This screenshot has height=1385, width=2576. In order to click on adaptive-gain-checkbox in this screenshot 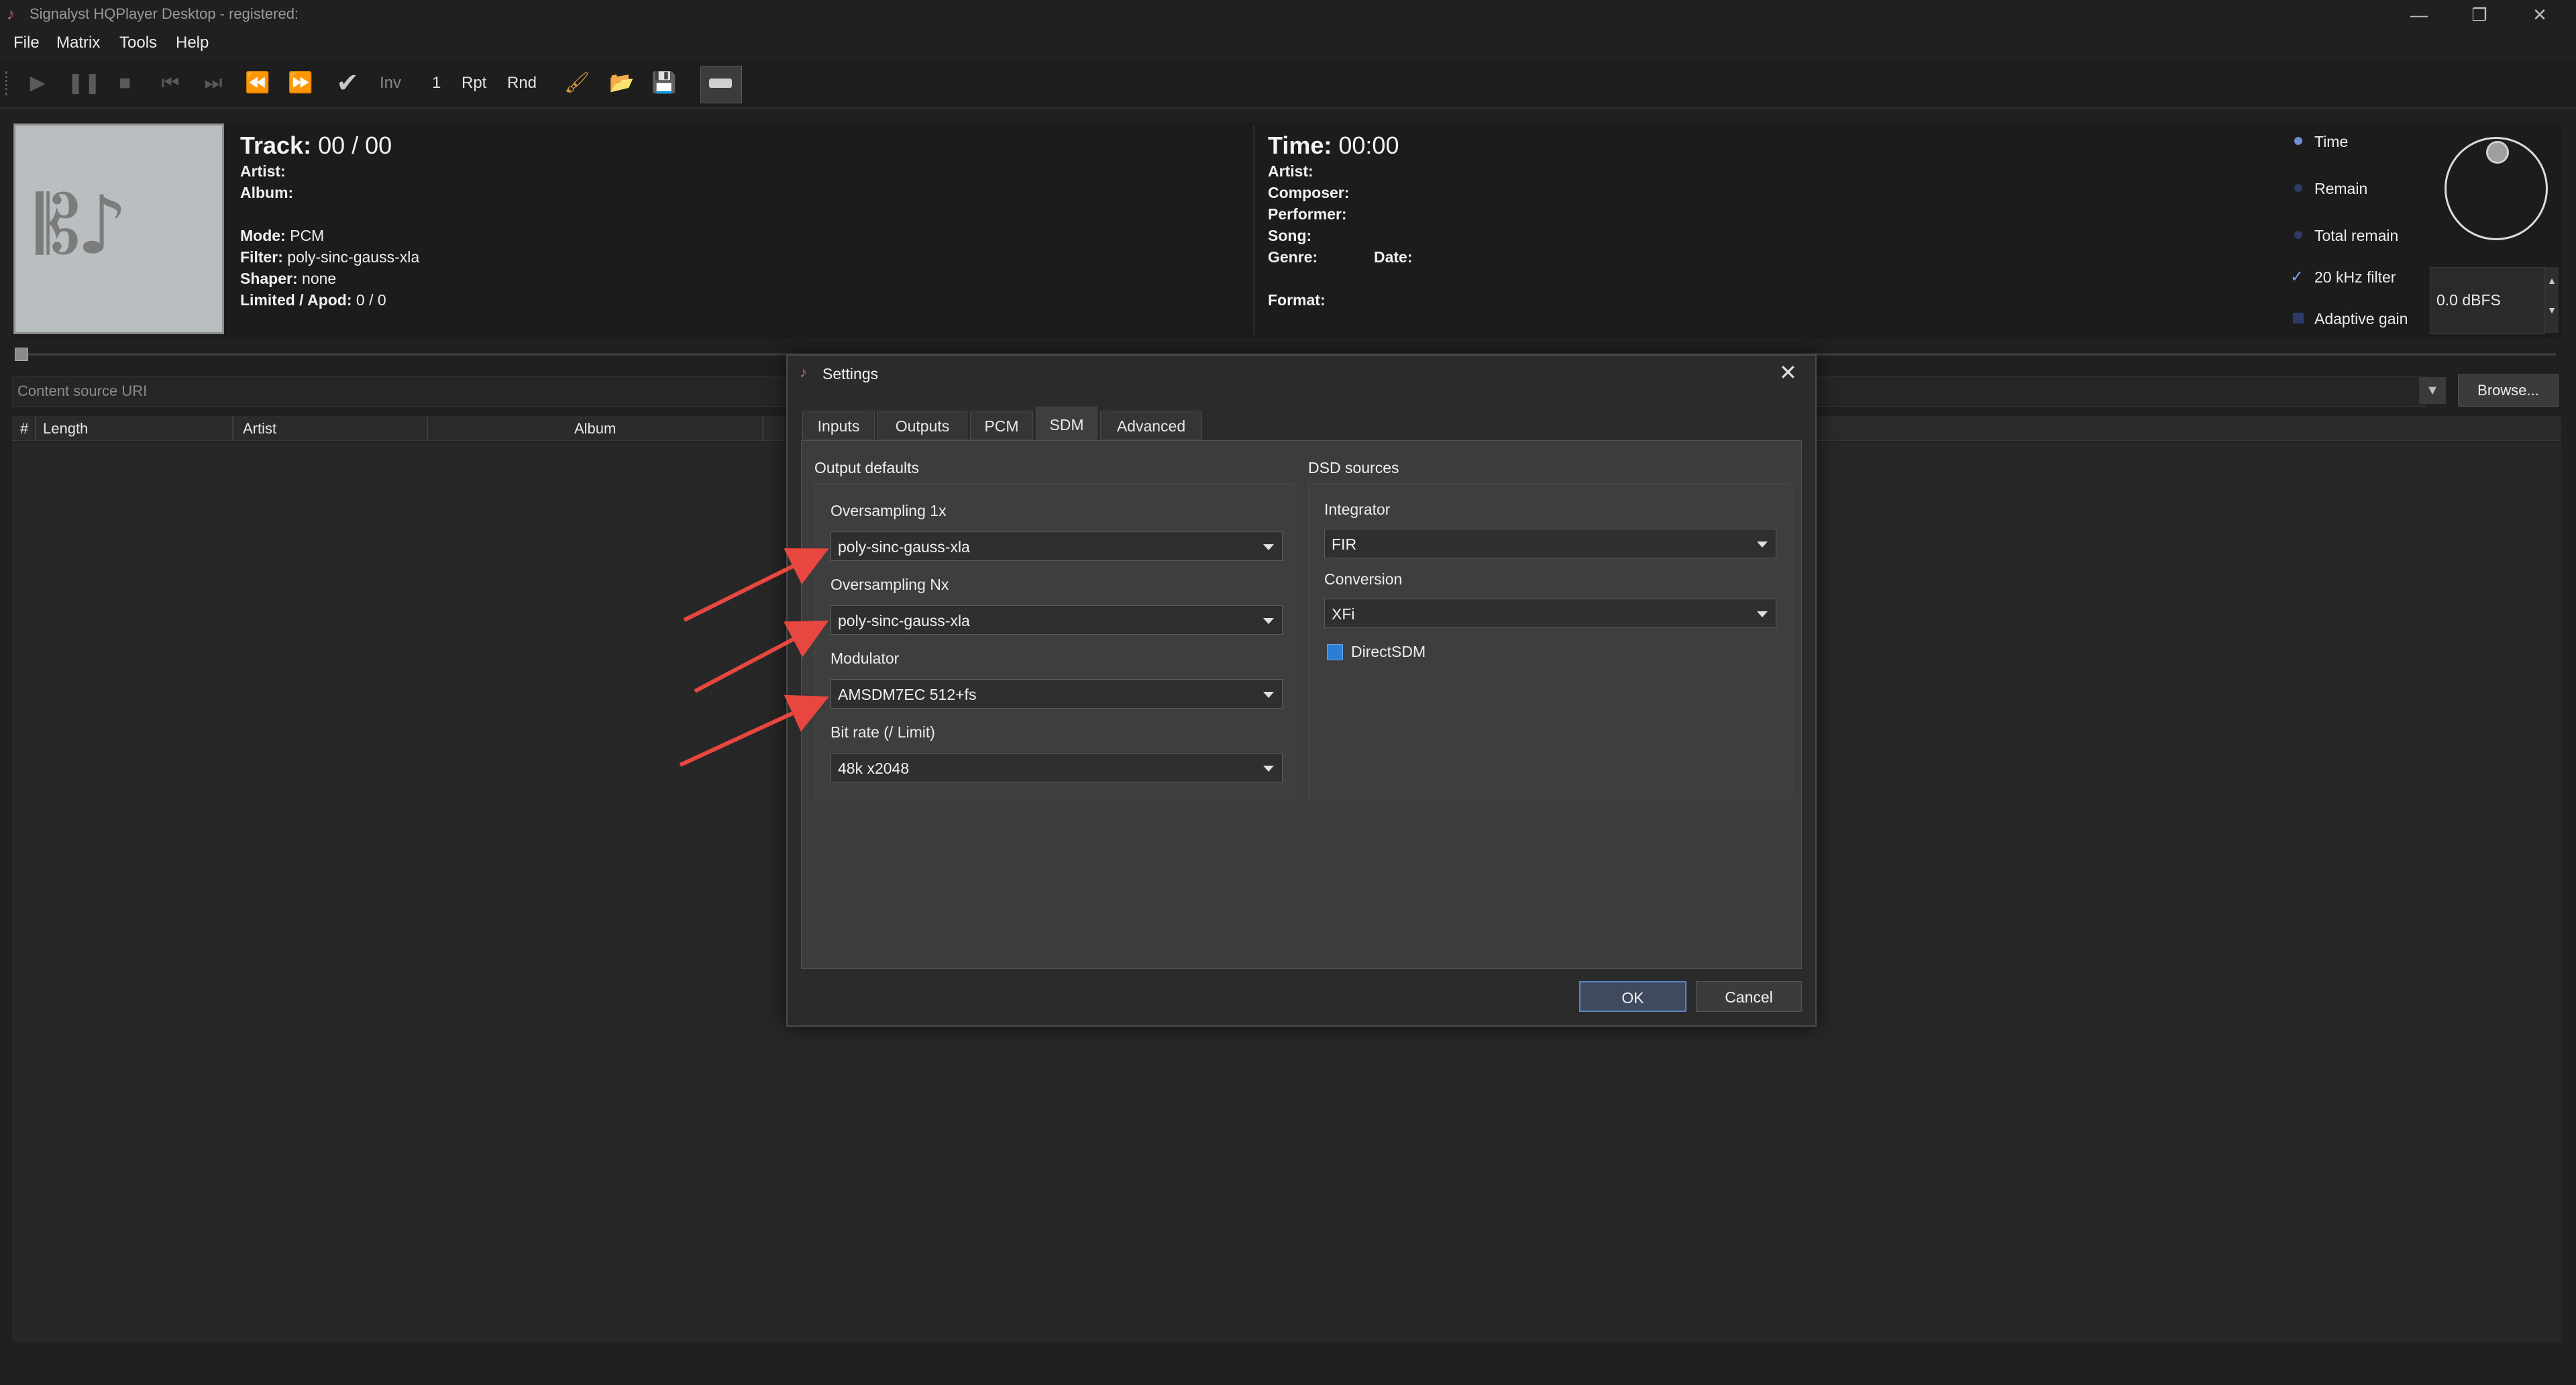, I will do `click(2298, 318)`.